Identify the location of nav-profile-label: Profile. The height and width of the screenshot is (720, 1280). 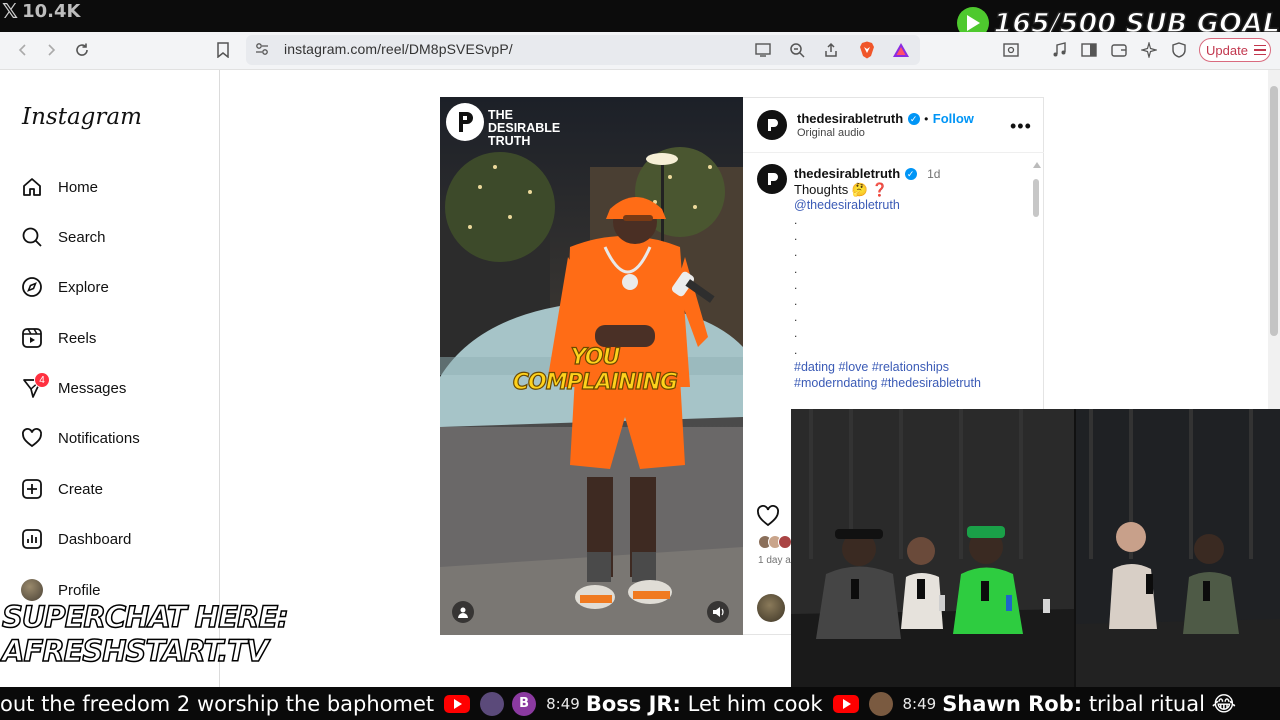
(79, 590).